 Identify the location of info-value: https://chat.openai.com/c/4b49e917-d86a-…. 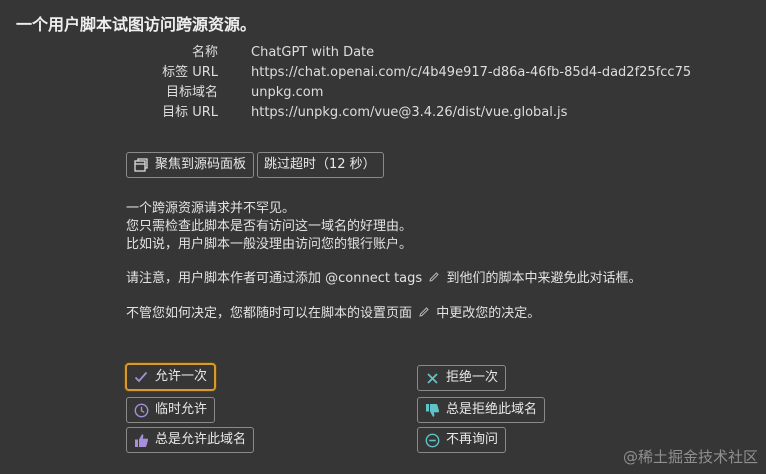
(471, 72).